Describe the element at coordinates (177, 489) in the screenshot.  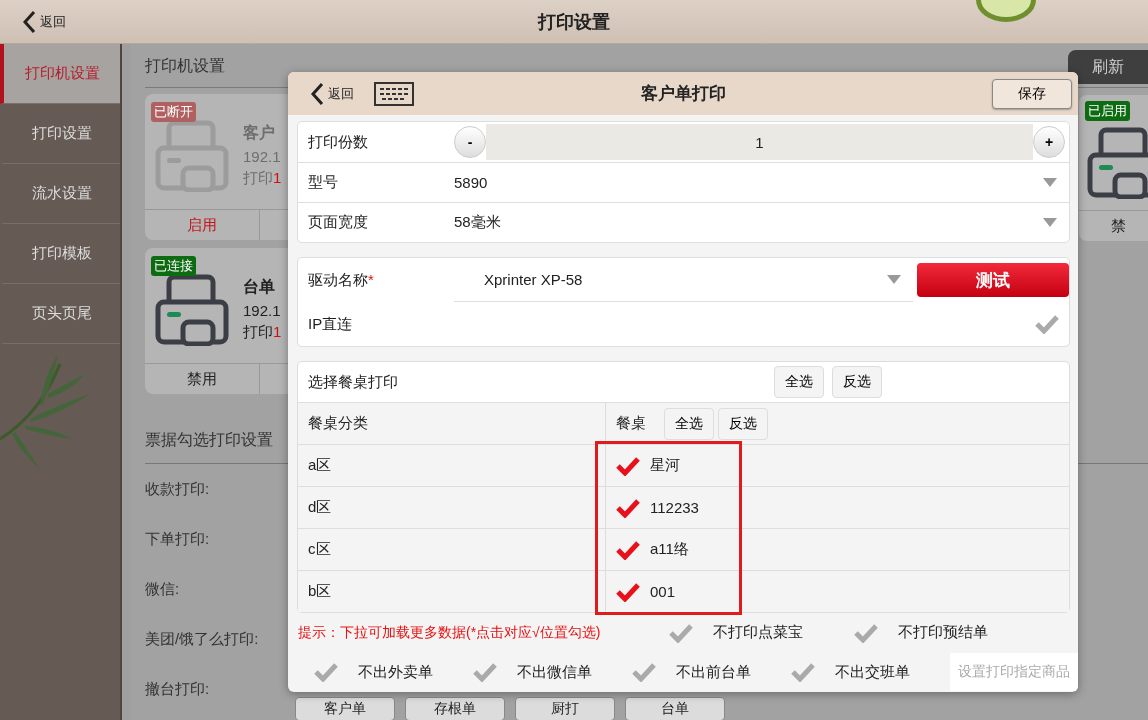
I see `setting-label: 收款打印:` at that location.